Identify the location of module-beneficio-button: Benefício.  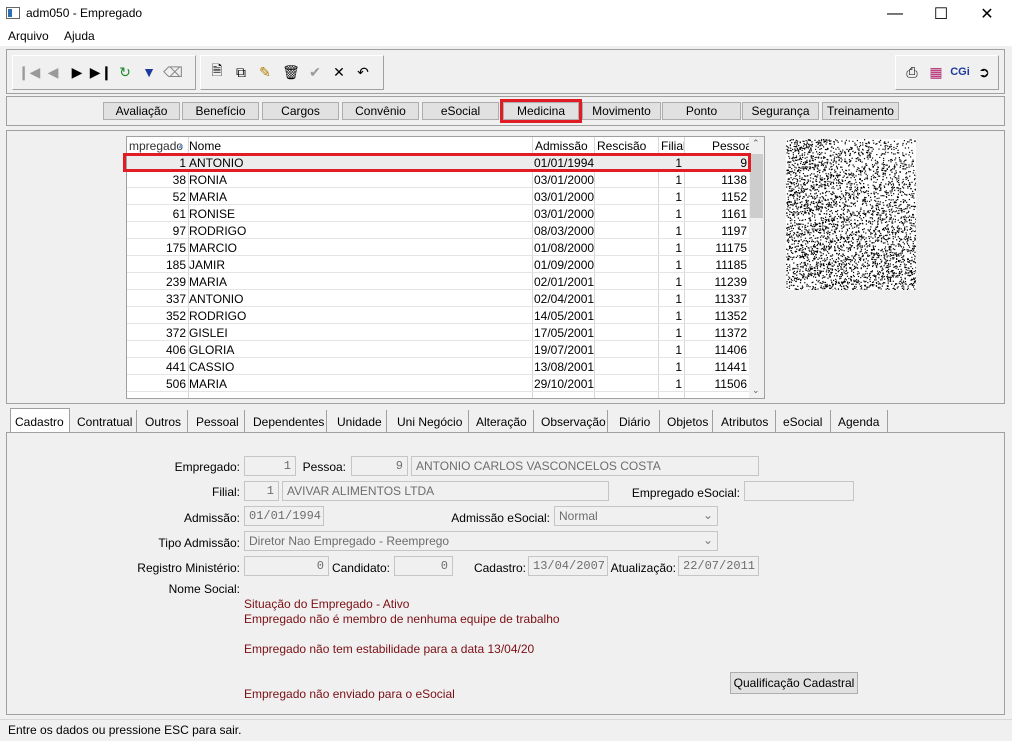
(220, 111).